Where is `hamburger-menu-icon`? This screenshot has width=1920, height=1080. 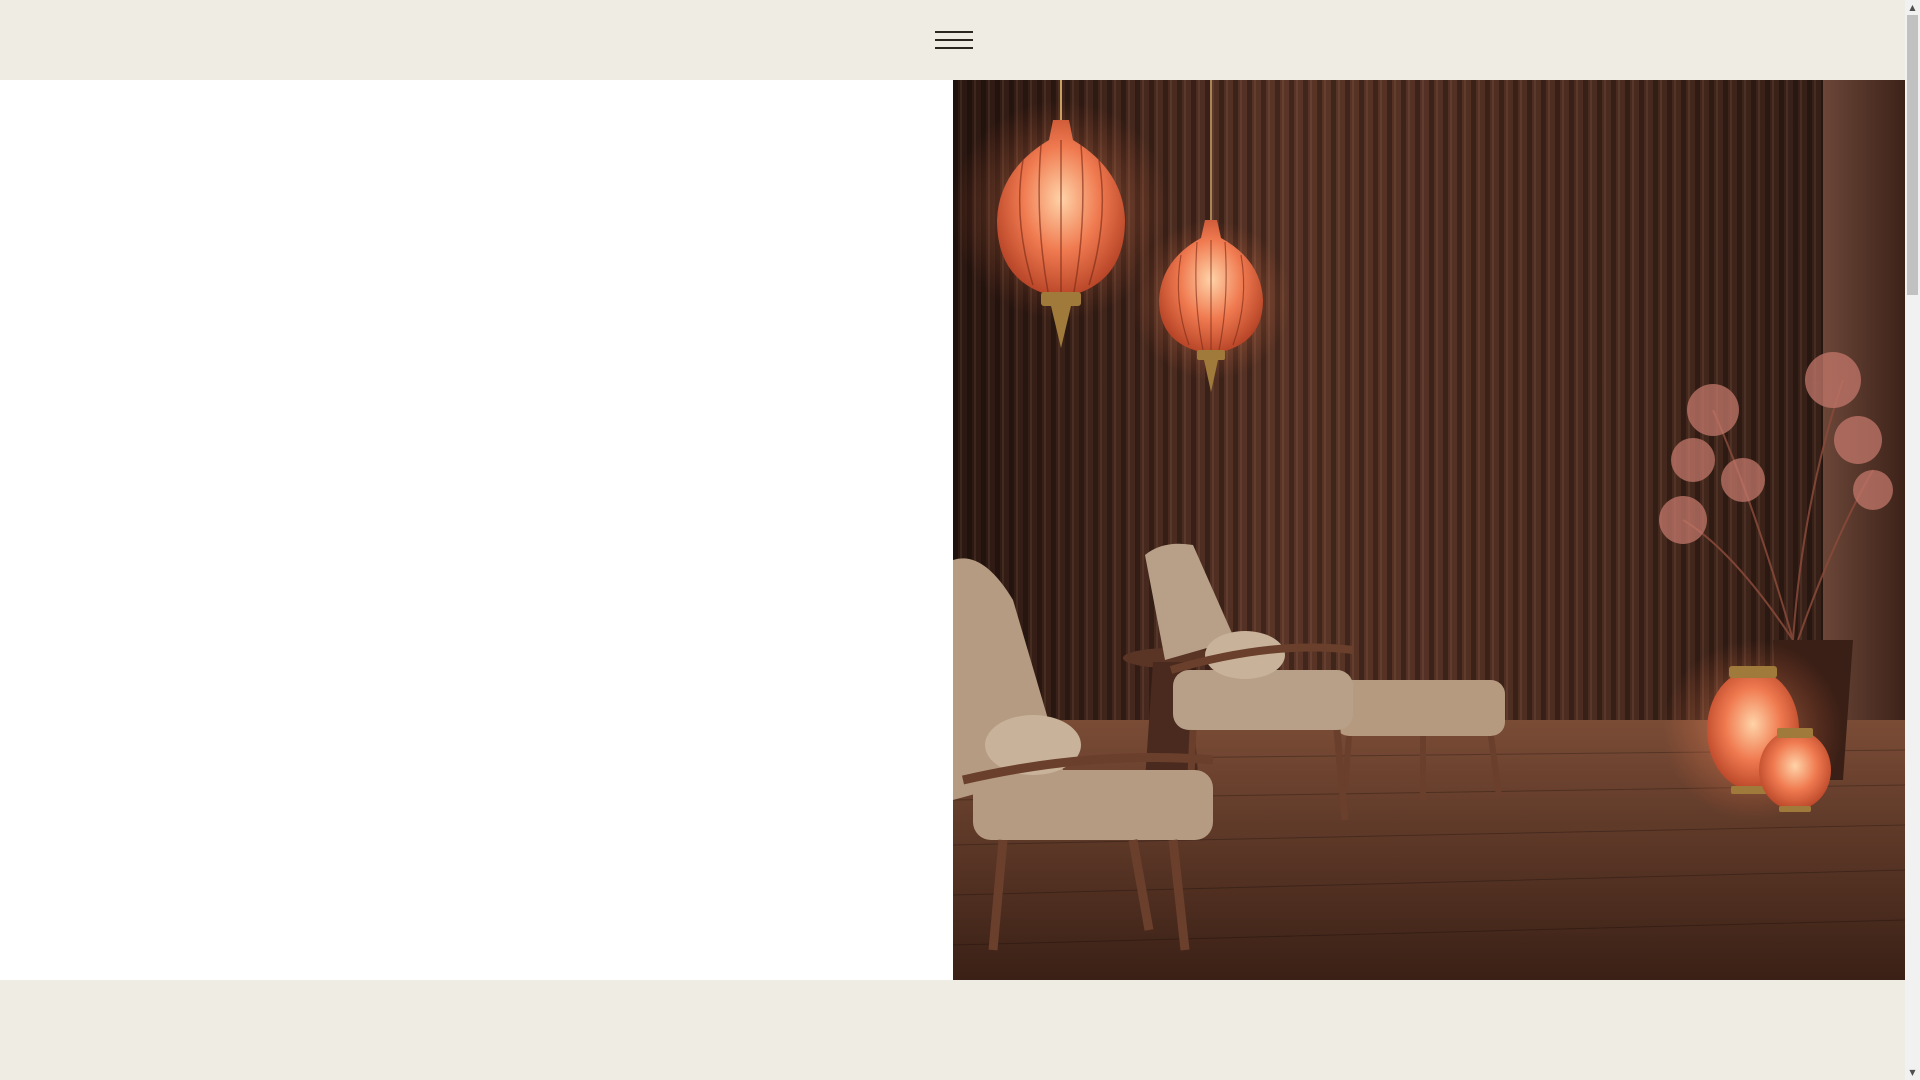 hamburger-menu-icon is located at coordinates (954, 40).